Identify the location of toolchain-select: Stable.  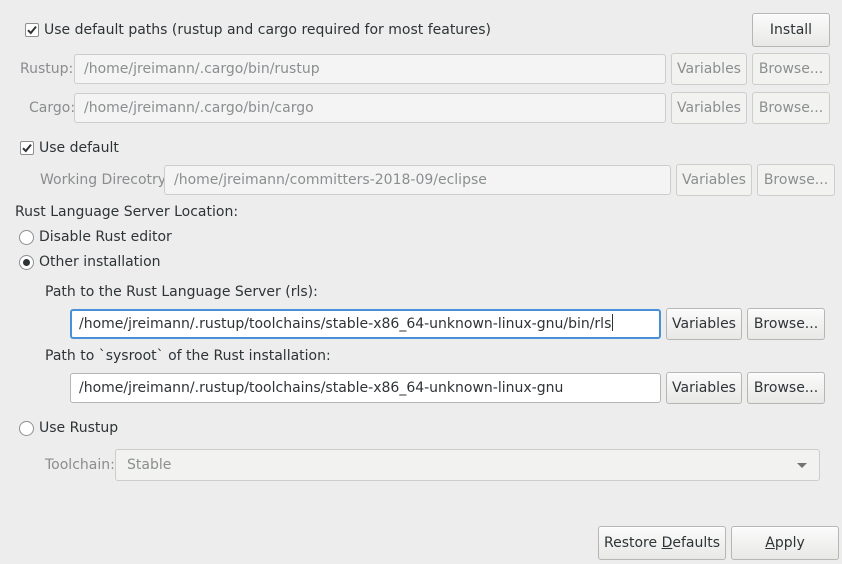
(467, 465).